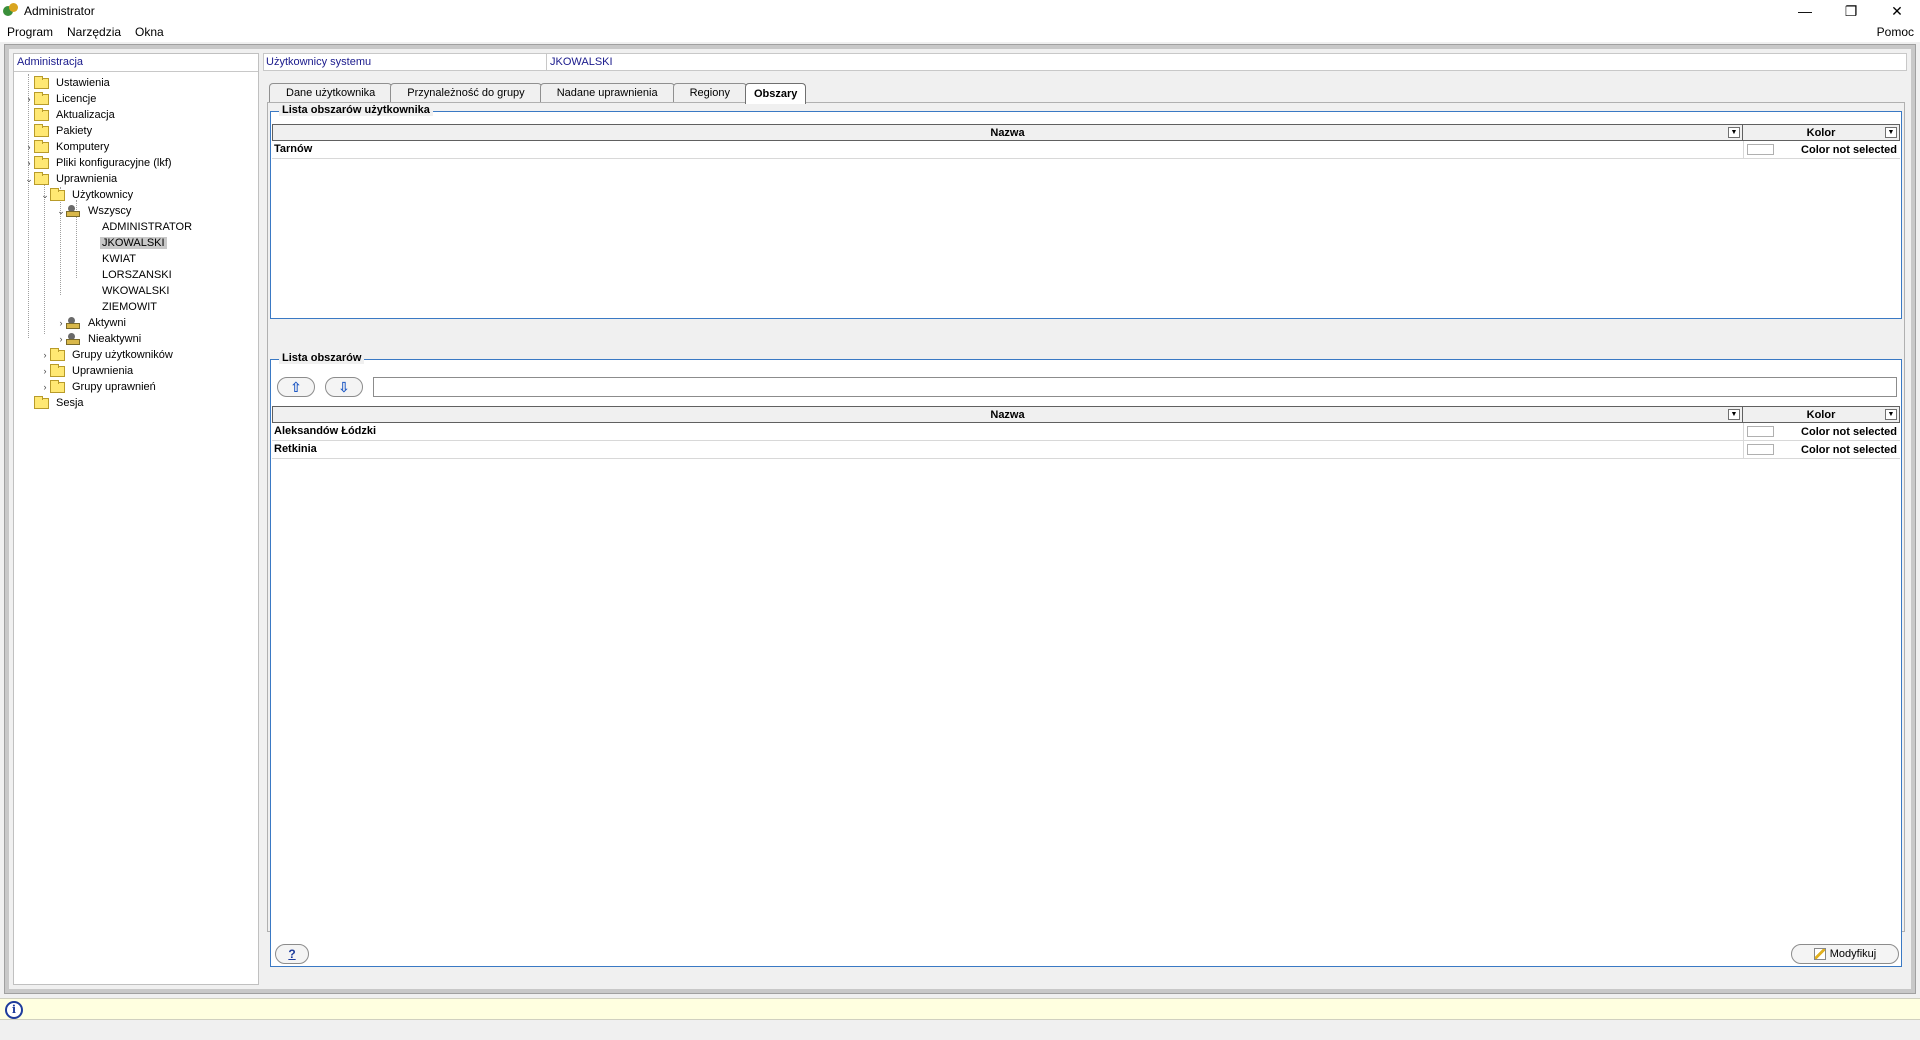 Image resolution: width=1920 pixels, height=1040 pixels. Describe the element at coordinates (136, 403) in the screenshot. I see `tree-item-sesja: Sesja` at that location.